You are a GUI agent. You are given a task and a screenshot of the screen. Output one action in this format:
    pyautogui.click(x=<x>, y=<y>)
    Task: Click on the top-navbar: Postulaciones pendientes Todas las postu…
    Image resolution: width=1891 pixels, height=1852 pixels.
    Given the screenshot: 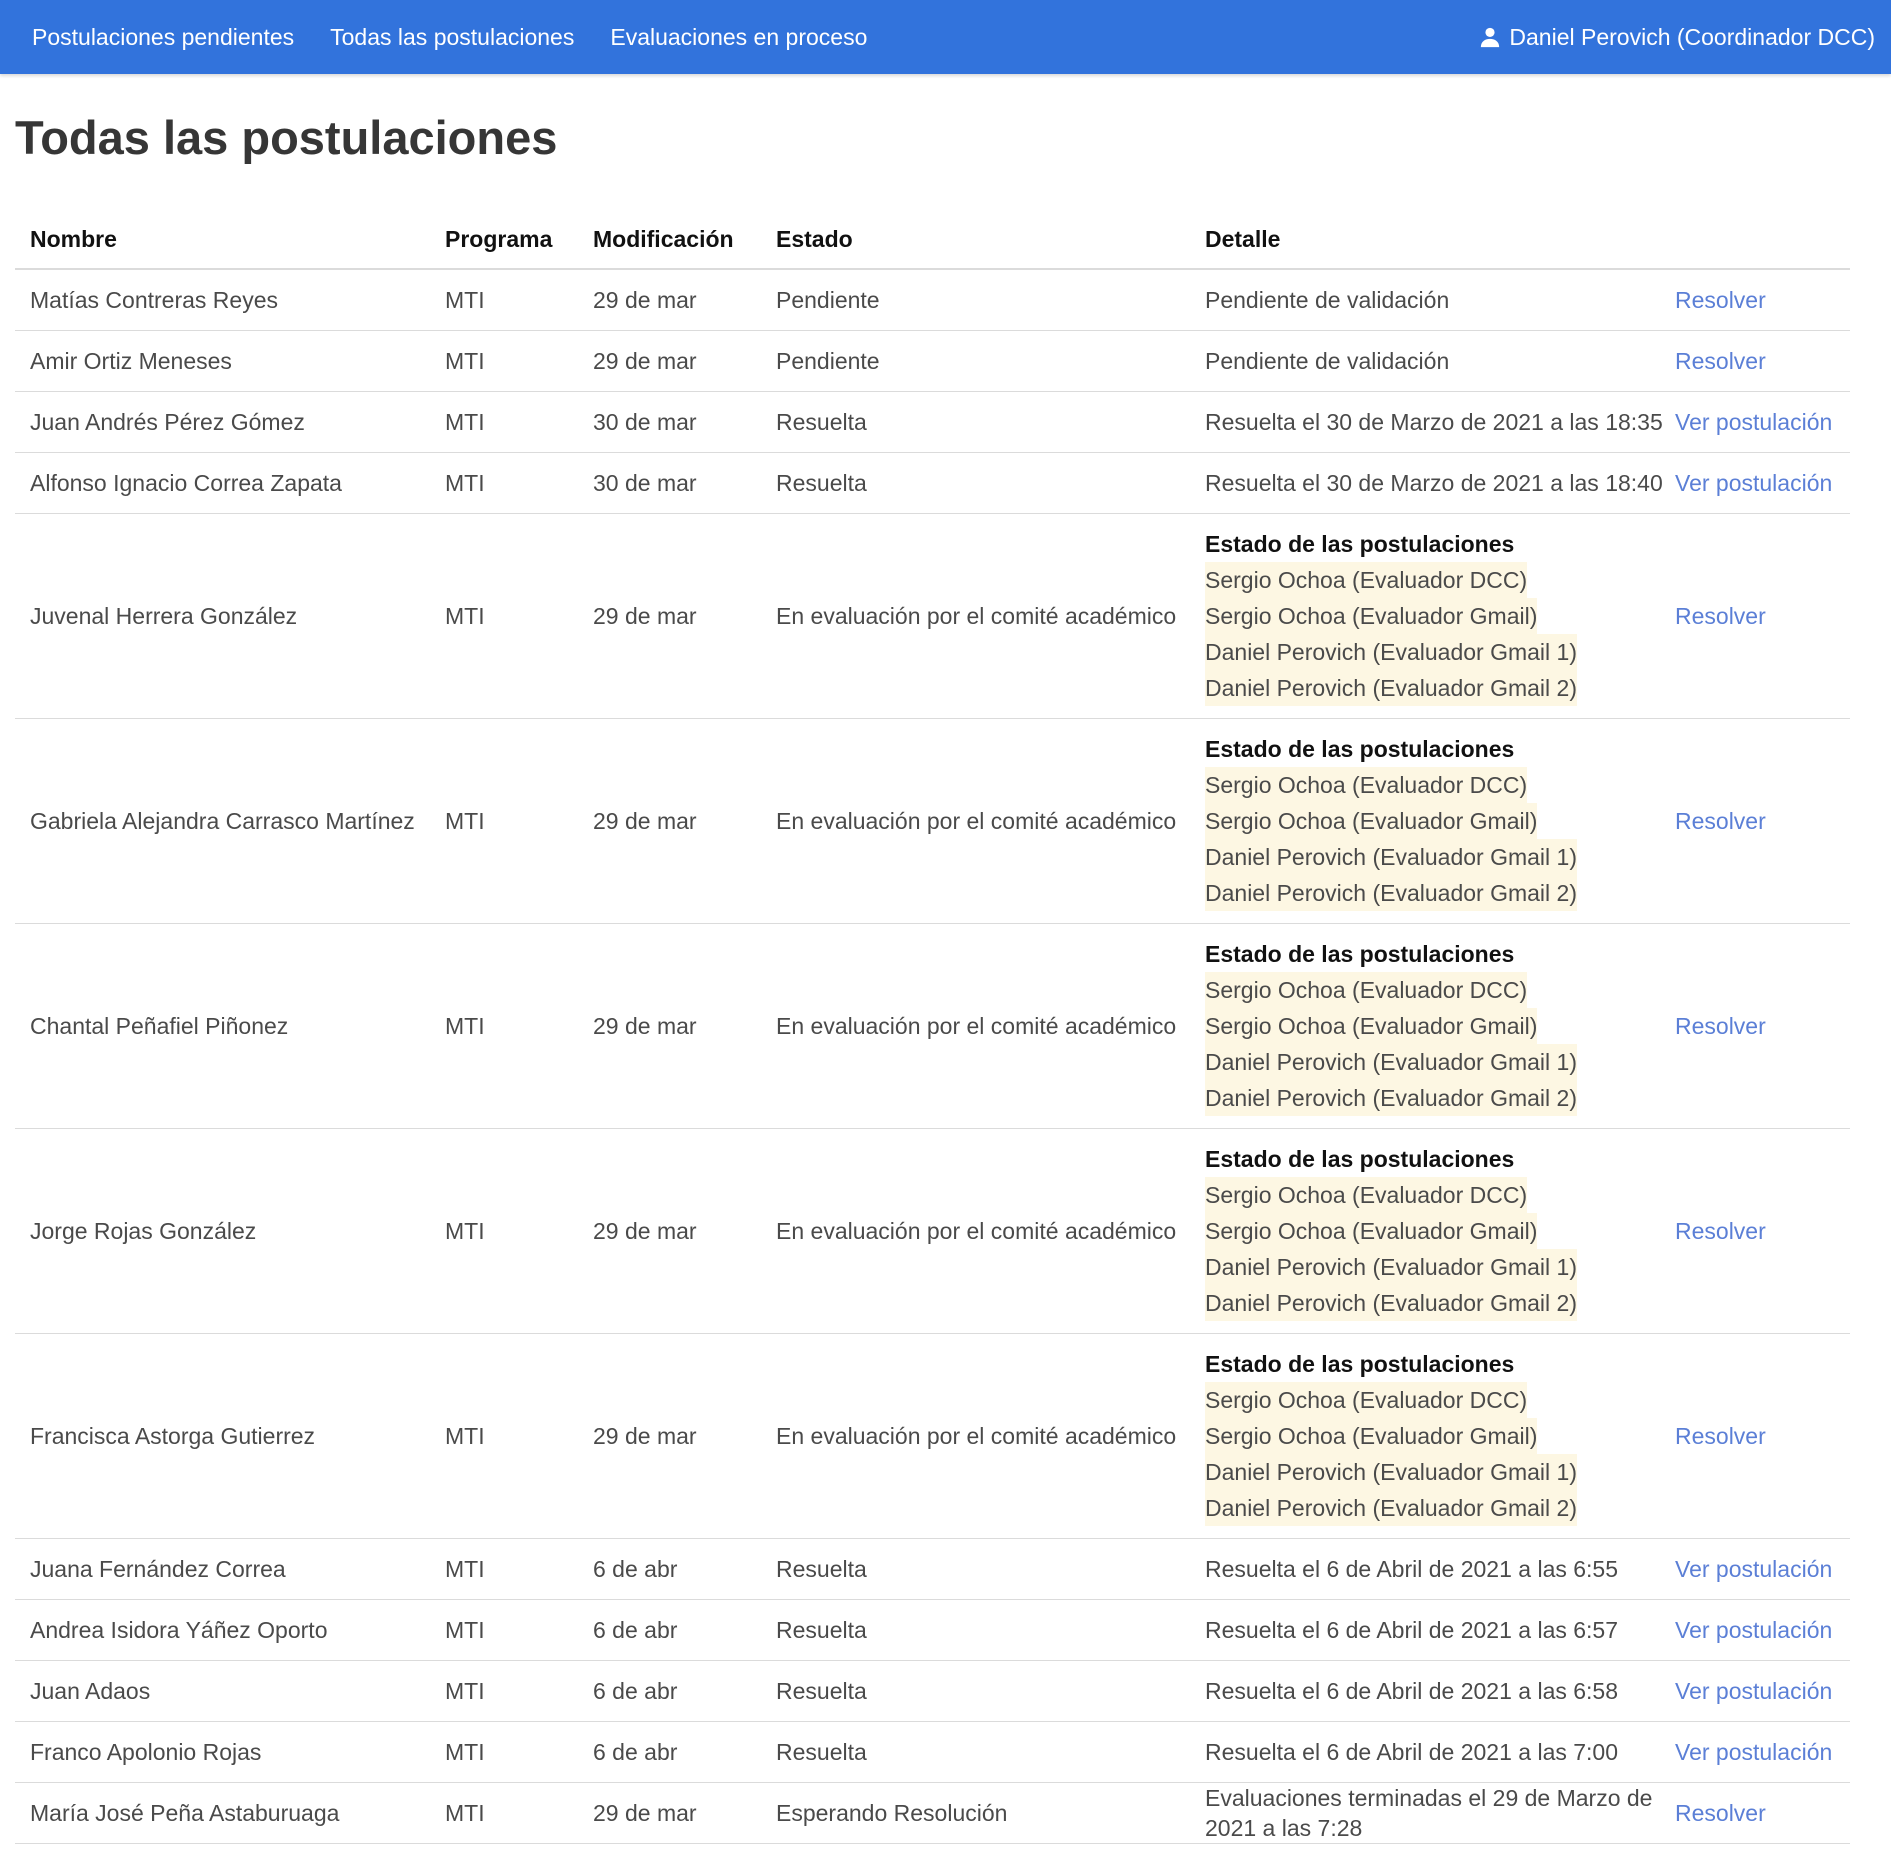 What is the action you would take?
    pyautogui.click(x=945, y=37)
    